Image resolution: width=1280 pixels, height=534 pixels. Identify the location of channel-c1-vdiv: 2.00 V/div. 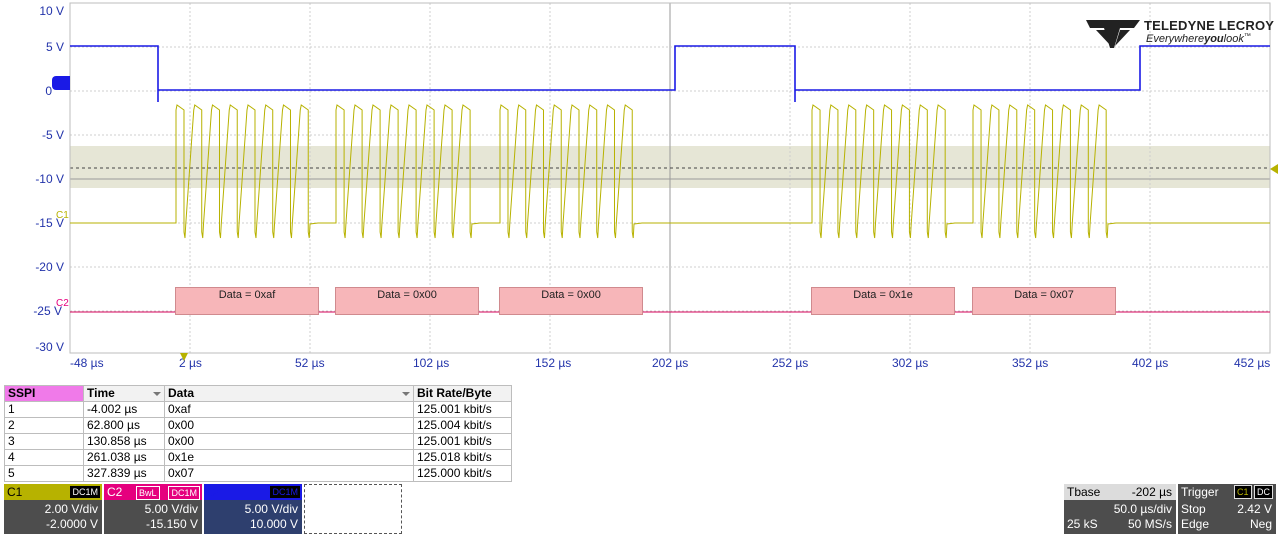
(71, 509).